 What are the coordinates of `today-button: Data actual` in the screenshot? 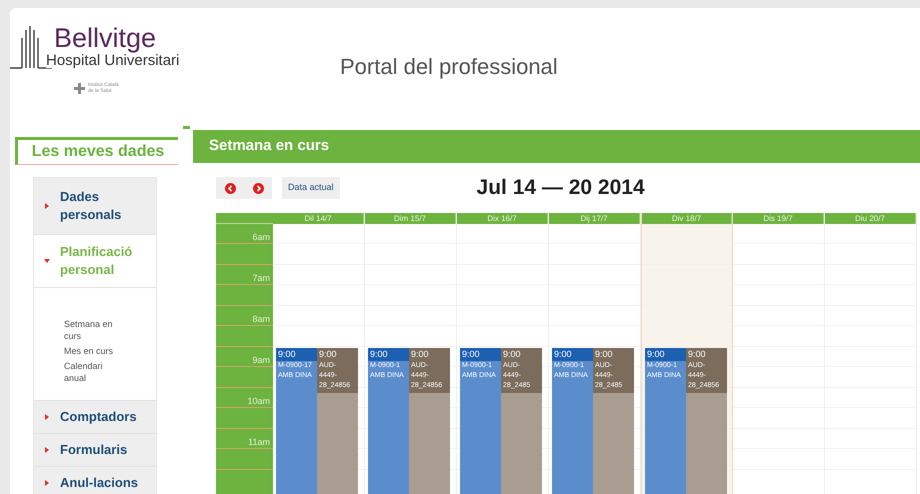 It's located at (311, 188).